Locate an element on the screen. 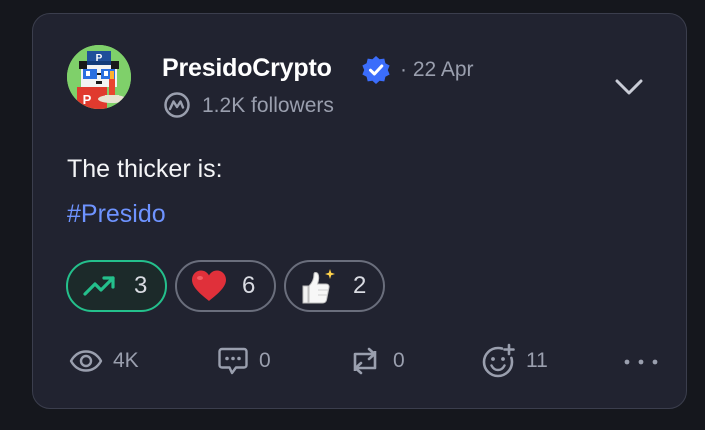  hashtag-link: #Presido is located at coordinates (116, 214).